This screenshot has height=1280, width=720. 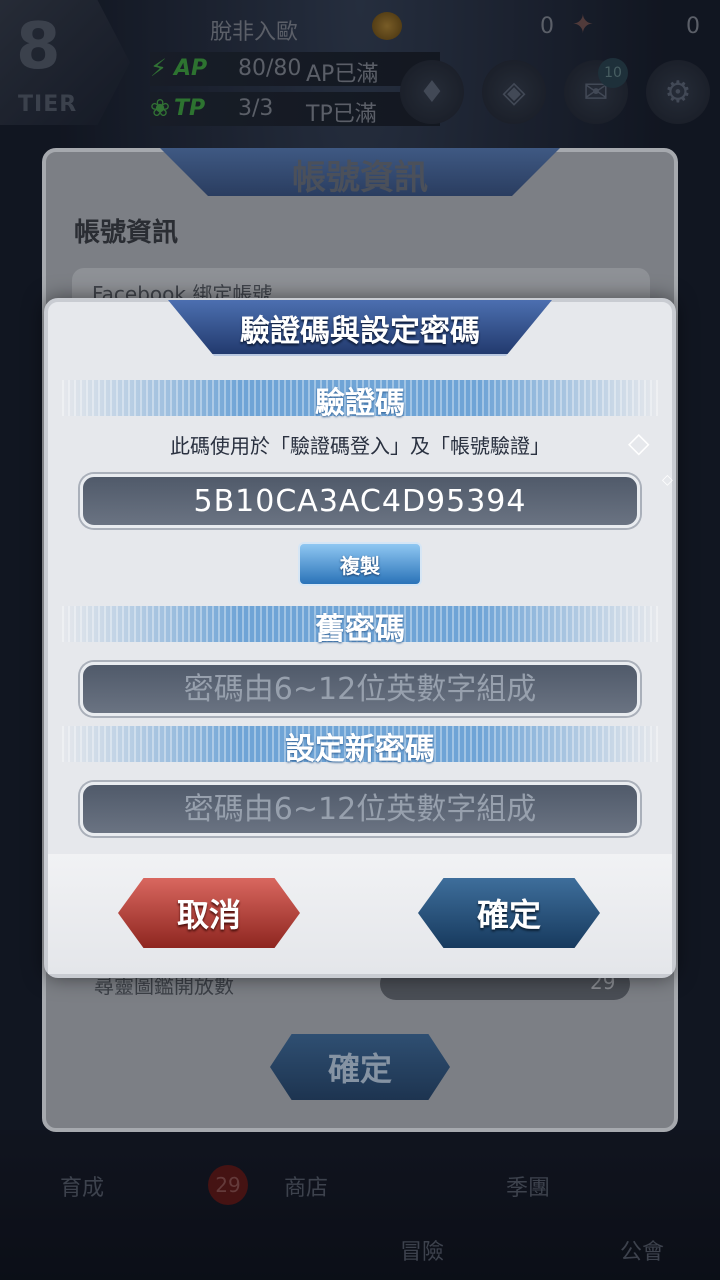 What do you see at coordinates (360, 749) in the screenshot?
I see `new-password-title: 設定新密碼` at bounding box center [360, 749].